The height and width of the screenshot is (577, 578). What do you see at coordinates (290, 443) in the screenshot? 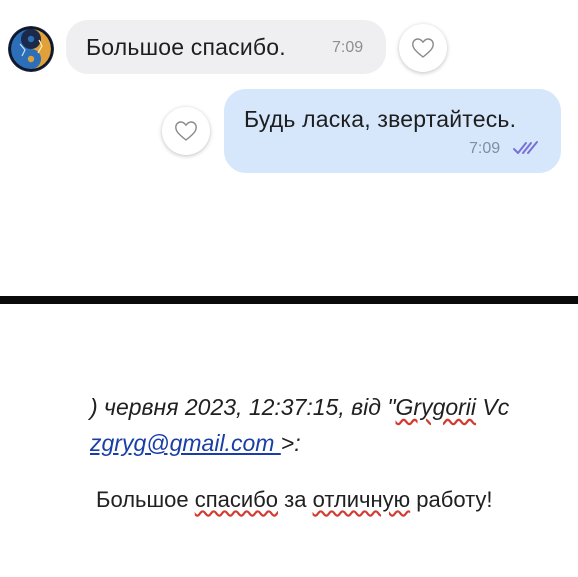
I see `email-suffix: >:` at bounding box center [290, 443].